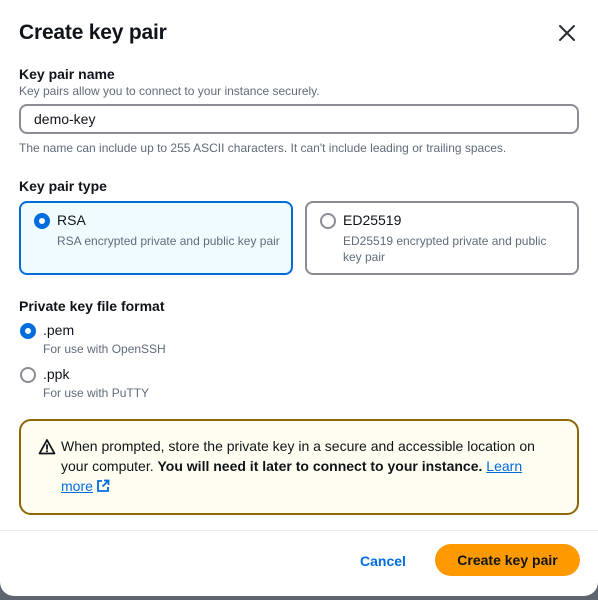  I want to click on key-type-ed25519-title: ED25519, so click(372, 220).